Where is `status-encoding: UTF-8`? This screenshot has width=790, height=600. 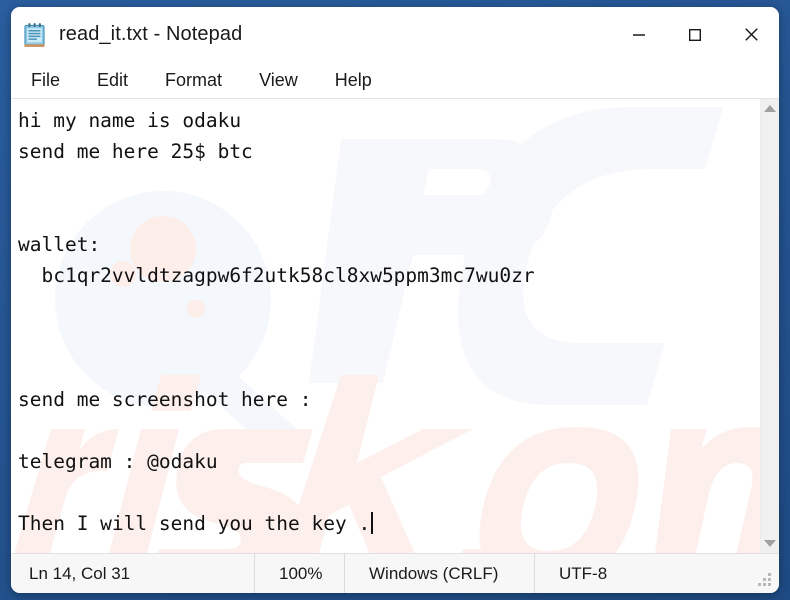
status-encoding: UTF-8 is located at coordinates (656, 573).